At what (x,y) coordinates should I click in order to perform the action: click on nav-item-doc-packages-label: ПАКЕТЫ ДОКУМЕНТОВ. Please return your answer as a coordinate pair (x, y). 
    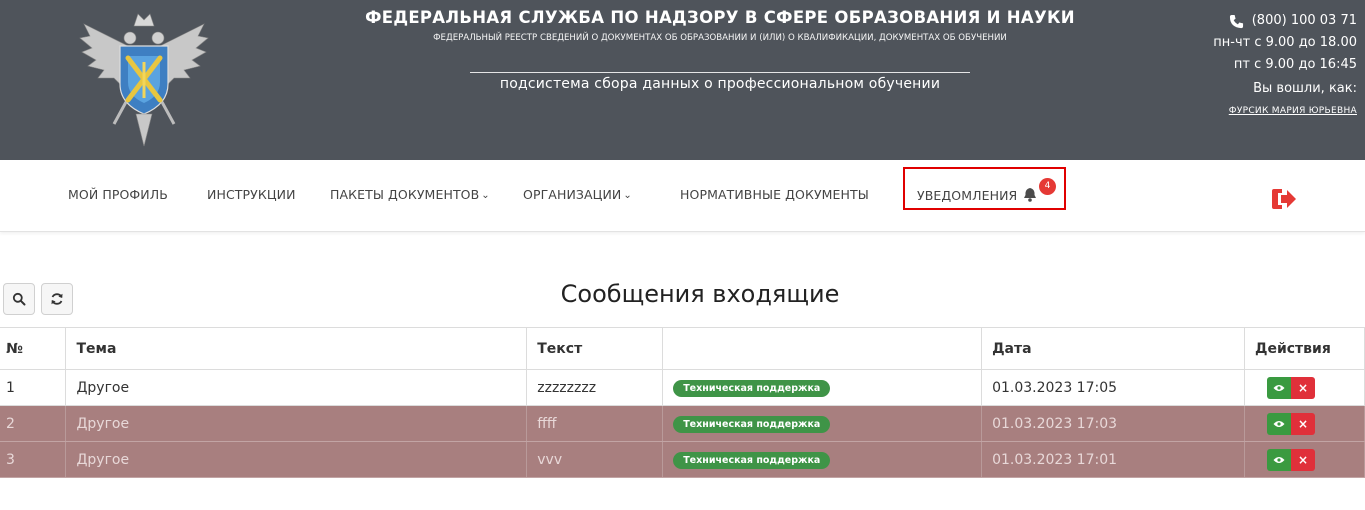
    Looking at the image, I should click on (405, 194).